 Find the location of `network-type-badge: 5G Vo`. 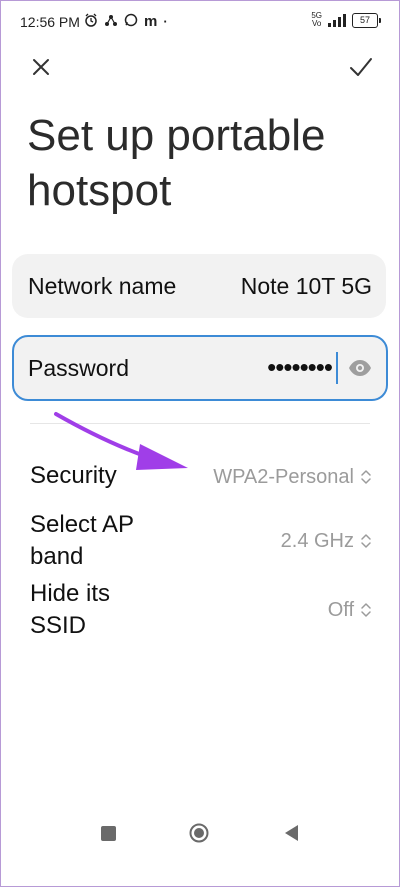

network-type-badge: 5G Vo is located at coordinates (316, 20).